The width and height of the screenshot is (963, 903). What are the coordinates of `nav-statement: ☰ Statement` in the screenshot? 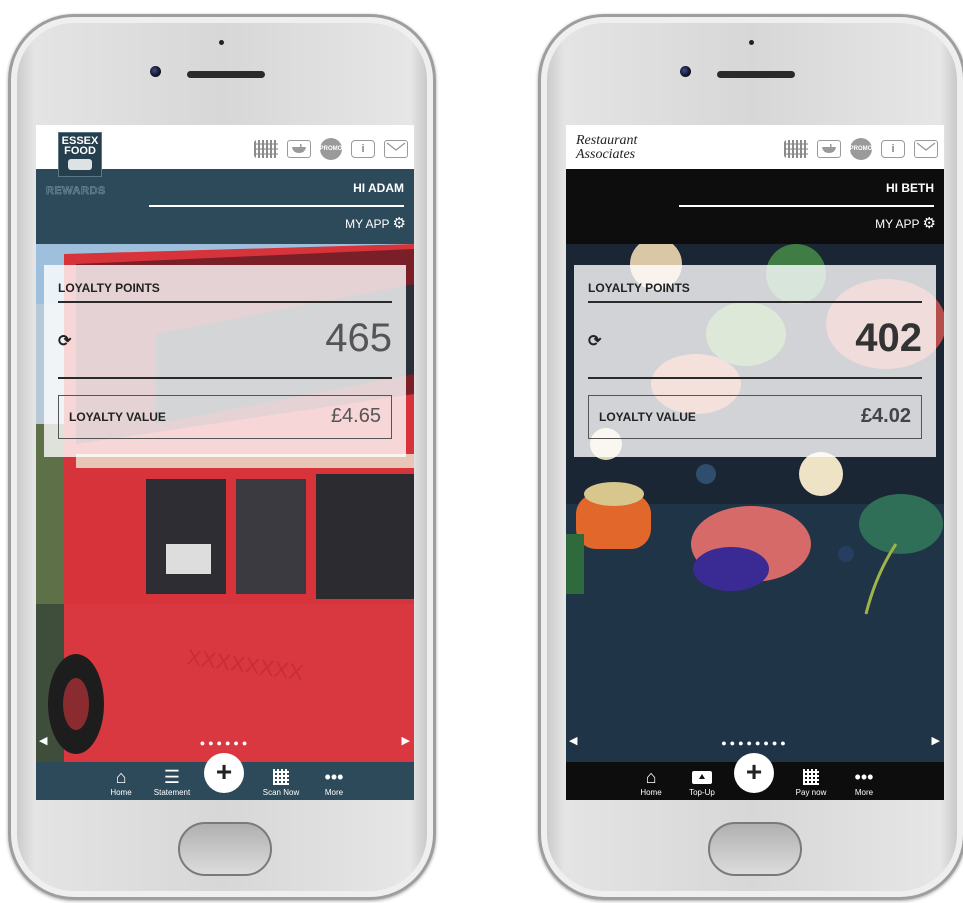 It's located at (172, 781).